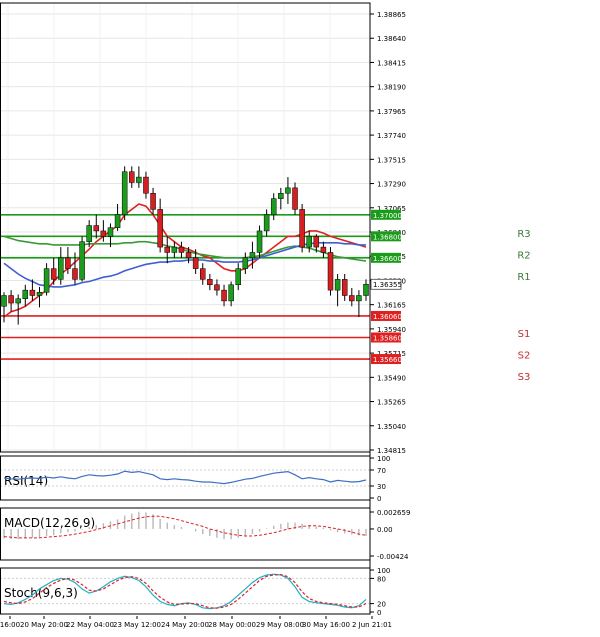 Image resolution: width=600 pixels, height=637 pixels. Describe the element at coordinates (387, 237) in the screenshot. I see `level-tag-value: 1.36800` at that location.